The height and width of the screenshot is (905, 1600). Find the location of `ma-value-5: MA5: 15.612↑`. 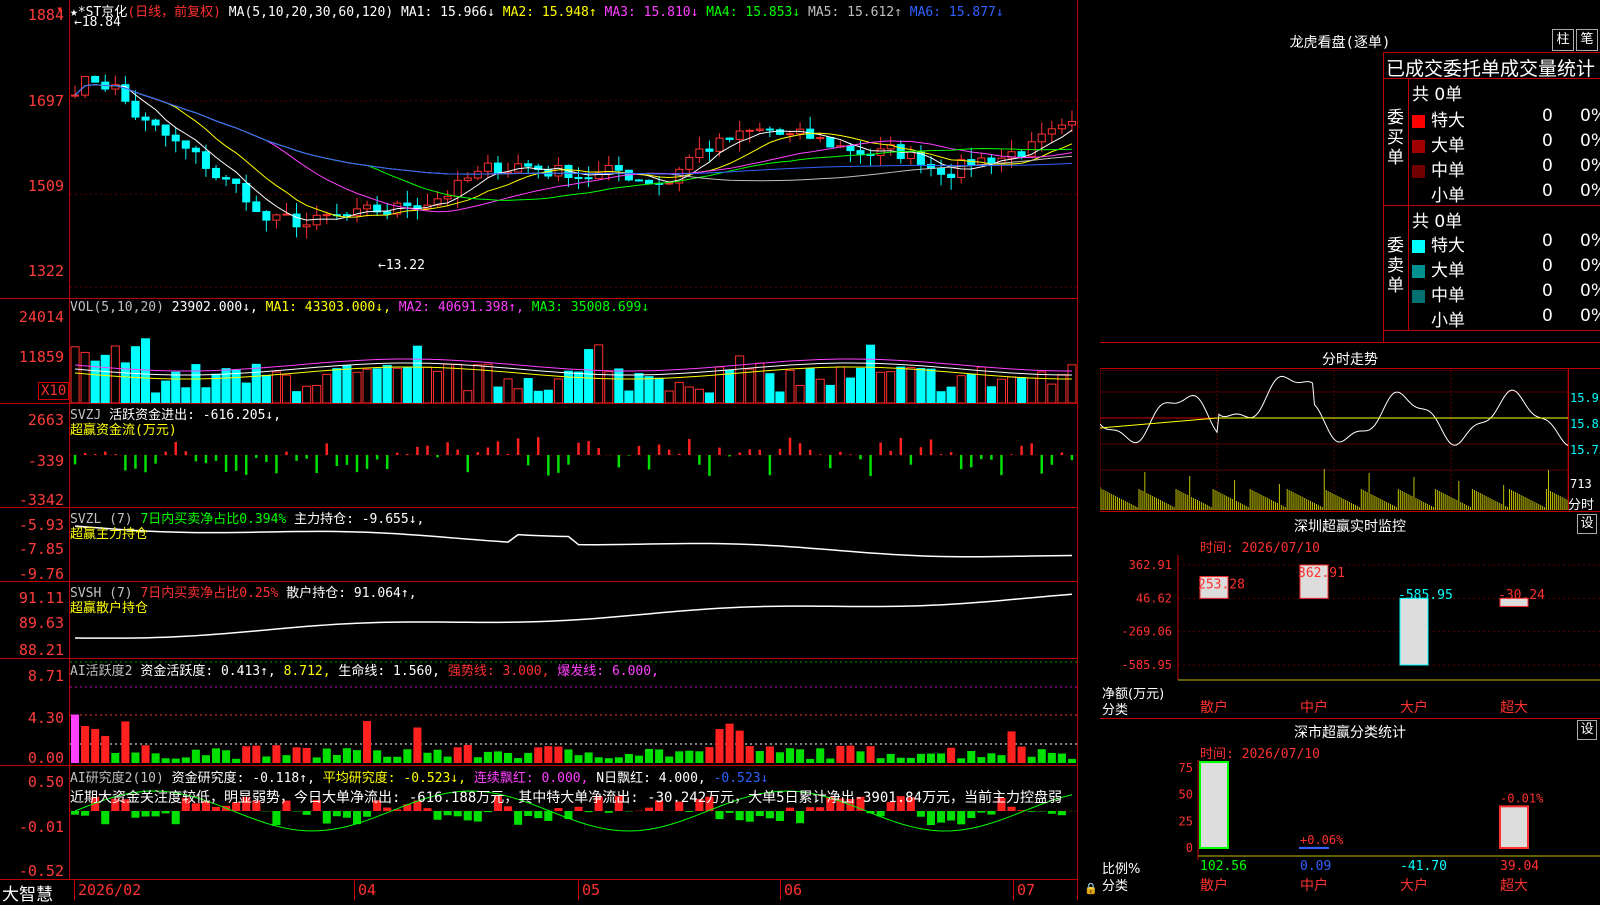

ma-value-5: MA5: 15.612↑ is located at coordinates (851, 12).